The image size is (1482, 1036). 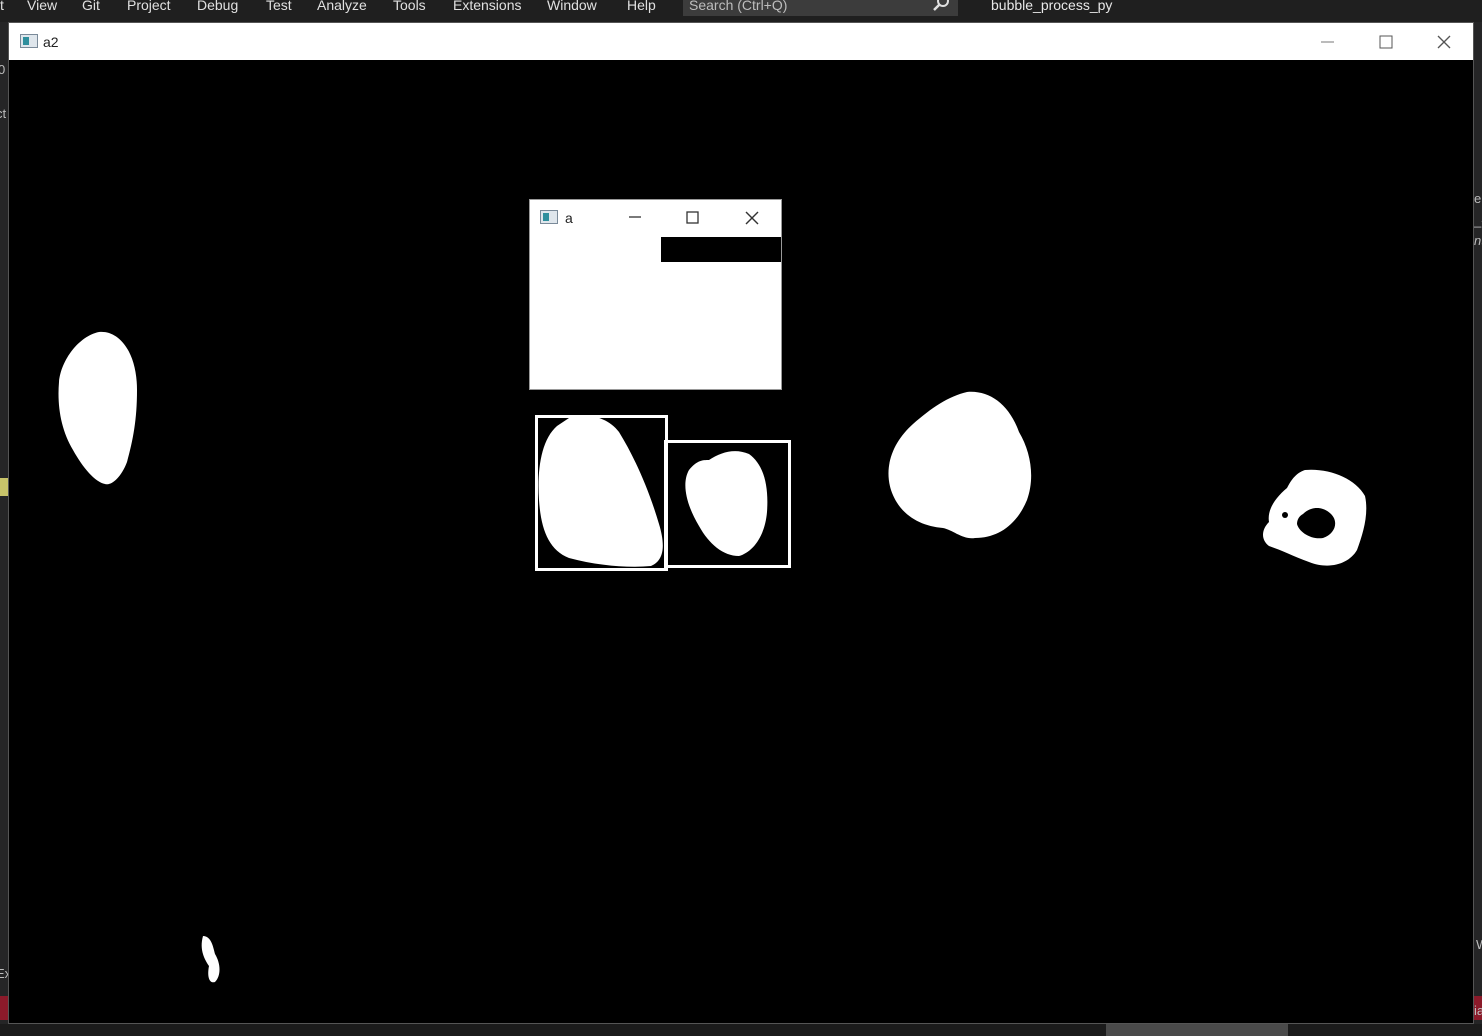 I want to click on ide-taskbar, so click(x=741, y=1030).